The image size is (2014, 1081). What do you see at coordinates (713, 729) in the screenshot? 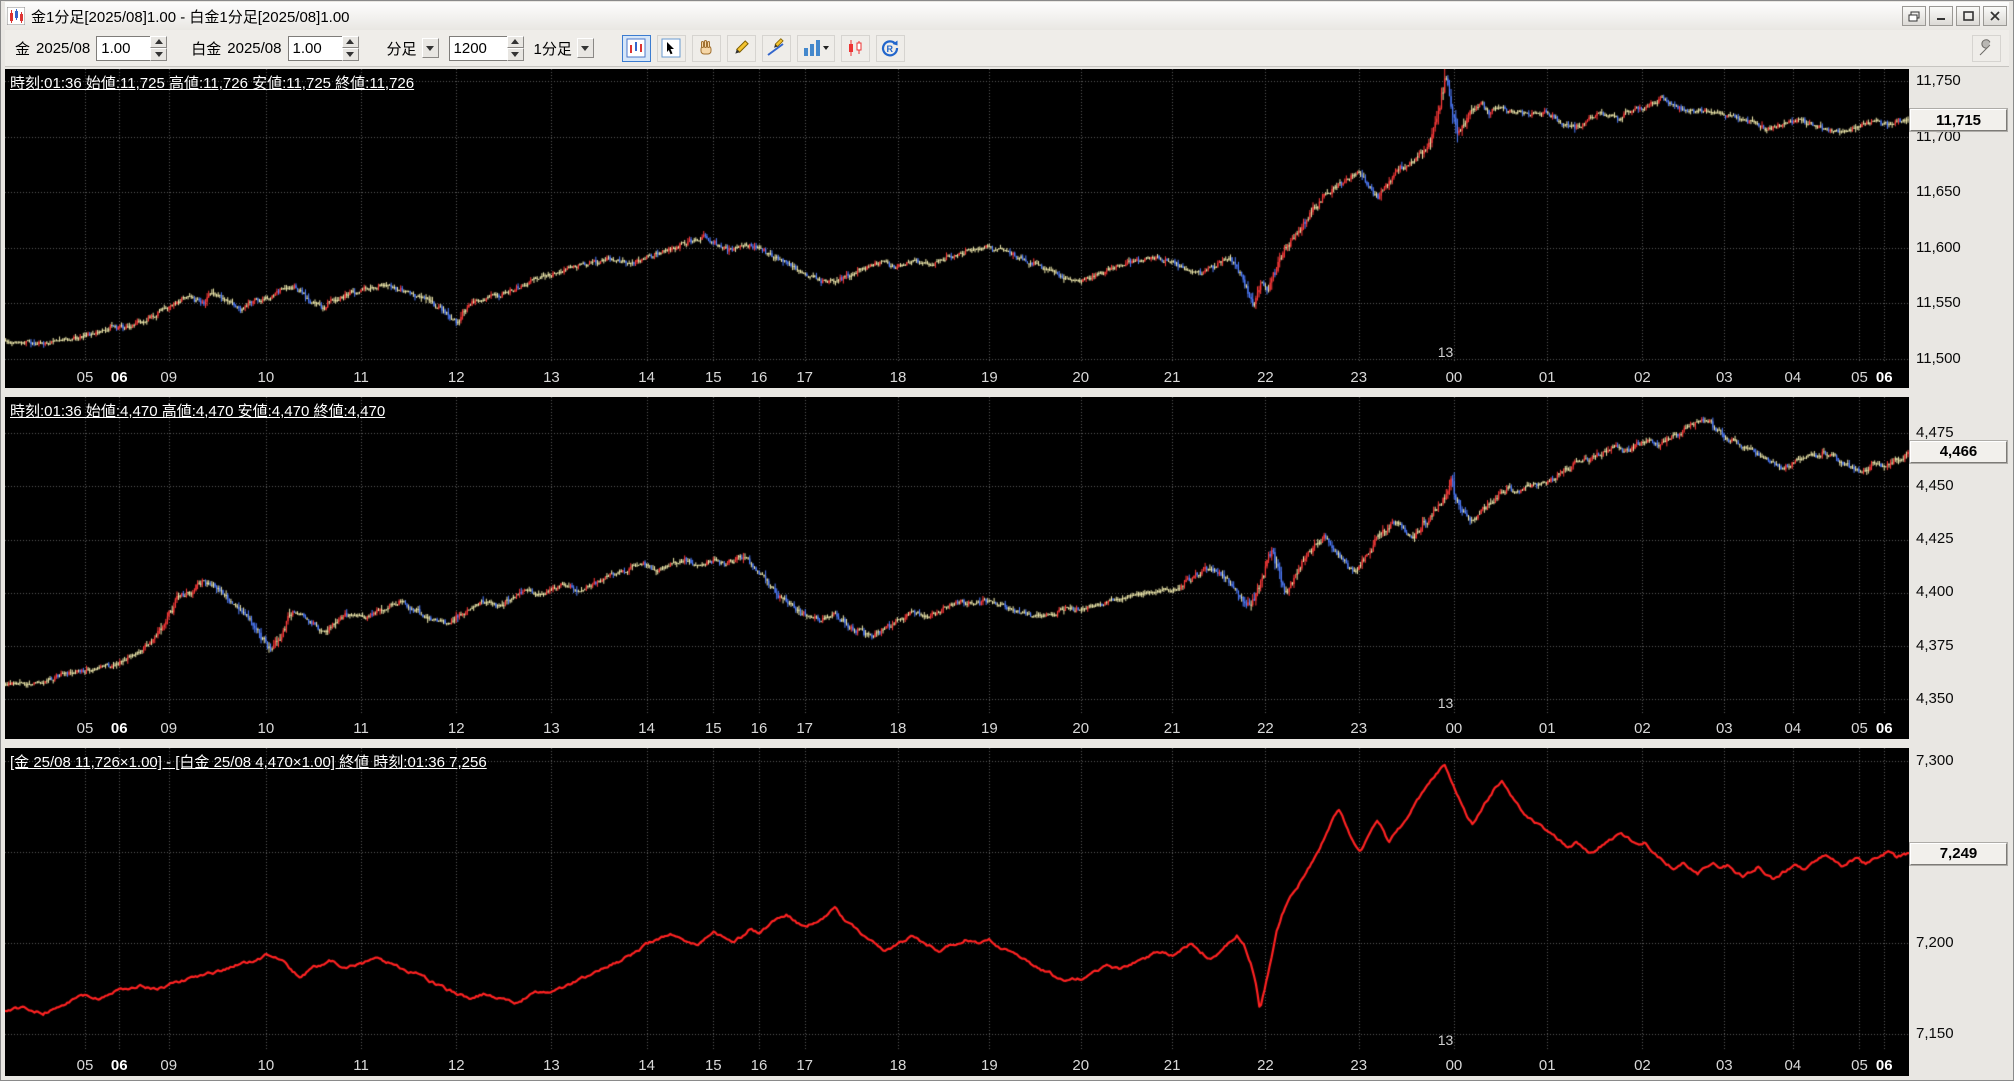
I see `time-label: 15` at bounding box center [713, 729].